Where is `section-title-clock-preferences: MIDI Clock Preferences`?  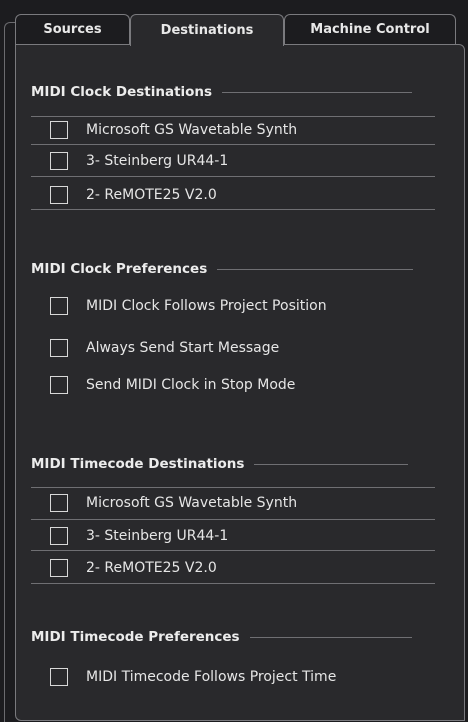
section-title-clock-preferences: MIDI Clock Preferences is located at coordinates (222, 269).